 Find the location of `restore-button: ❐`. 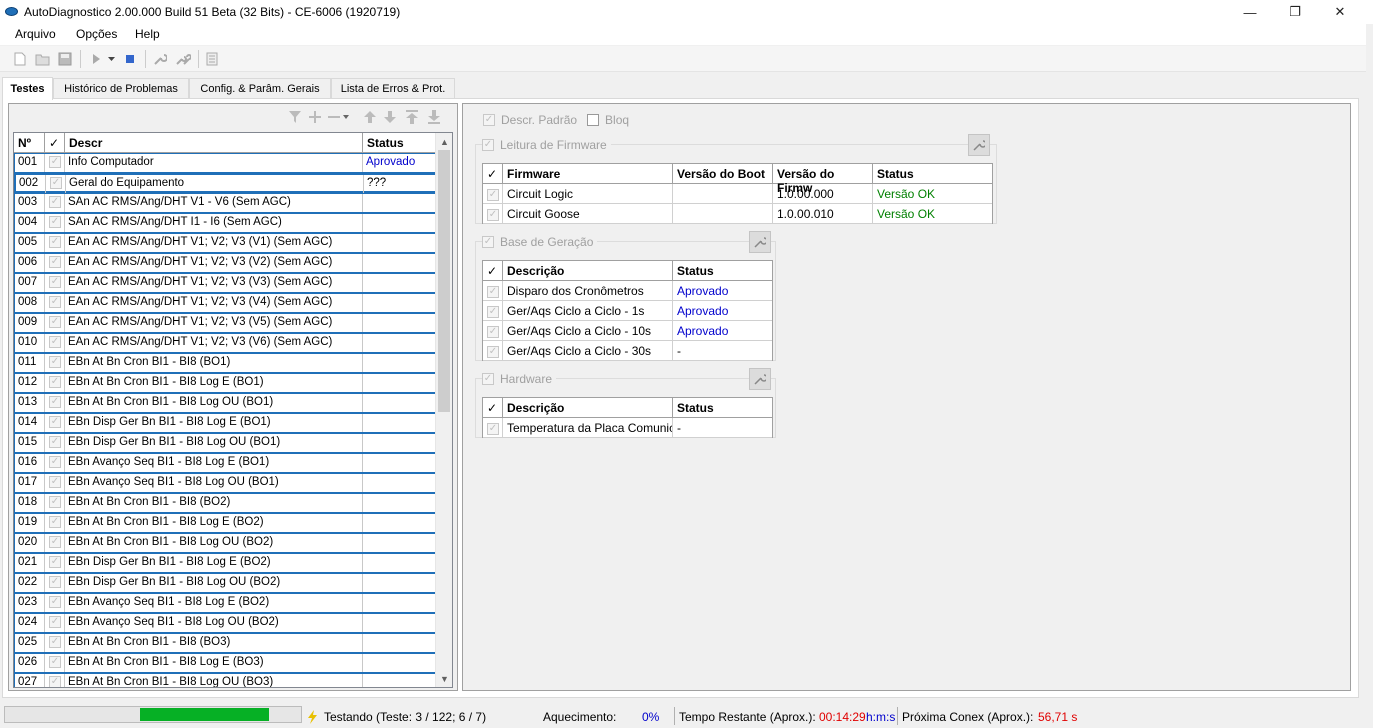

restore-button: ❐ is located at coordinates (1295, 12).